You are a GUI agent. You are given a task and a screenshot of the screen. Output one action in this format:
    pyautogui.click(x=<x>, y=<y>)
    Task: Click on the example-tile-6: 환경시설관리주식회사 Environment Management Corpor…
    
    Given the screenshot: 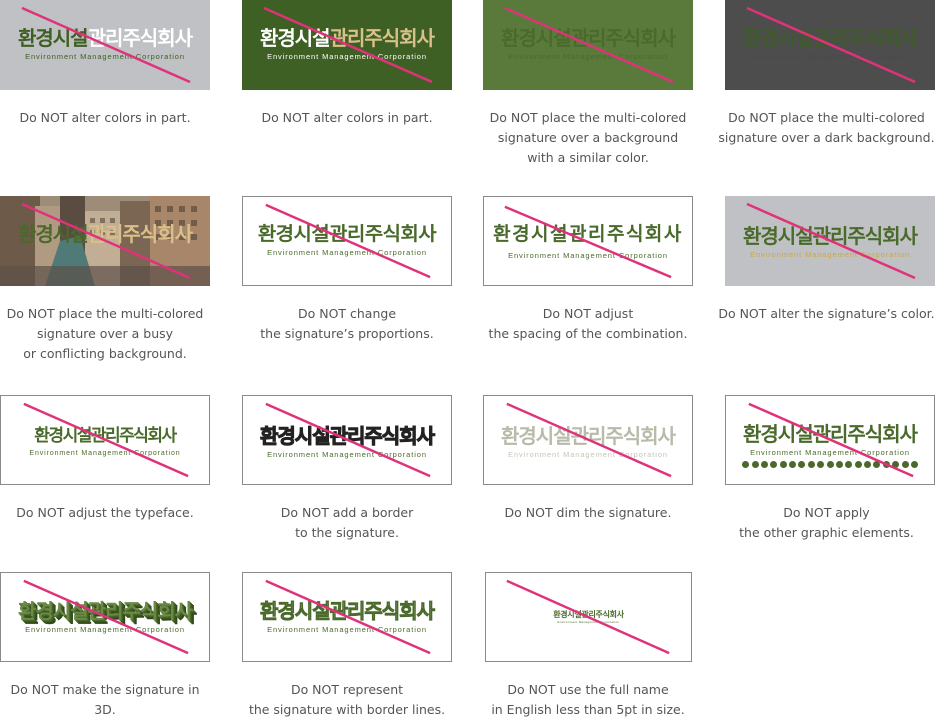 What is the action you would take?
    pyautogui.click(x=347, y=241)
    